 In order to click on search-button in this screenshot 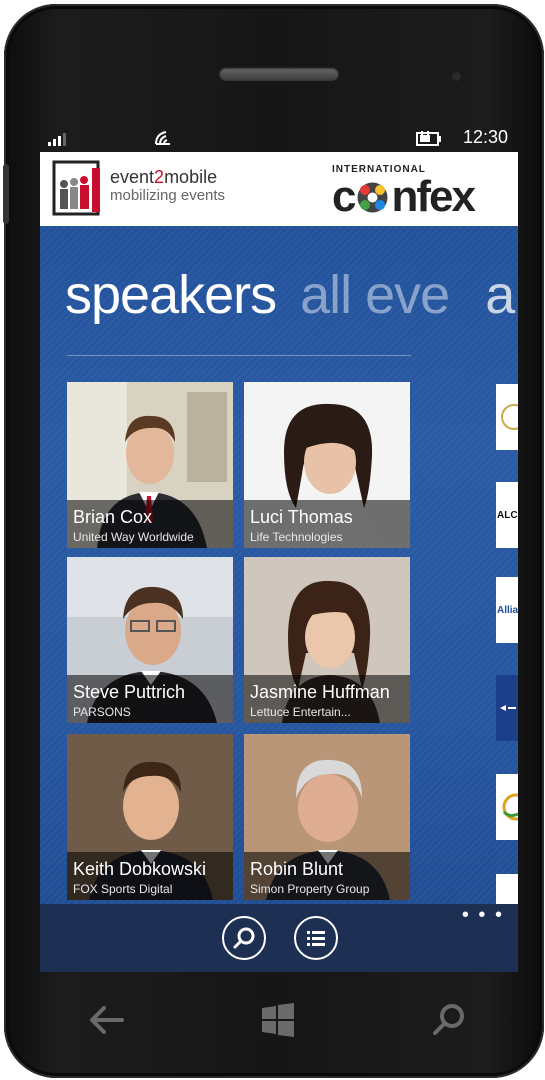, I will do `click(244, 938)`.